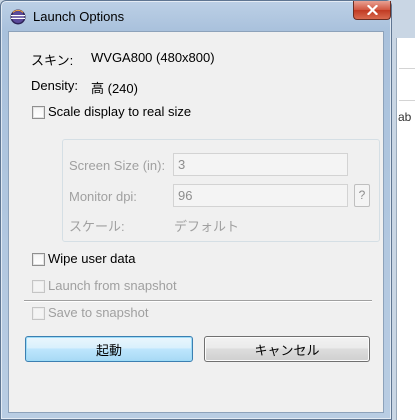 This screenshot has width=415, height=420. Describe the element at coordinates (260, 164) in the screenshot. I see `screen-size-input: 3` at that location.